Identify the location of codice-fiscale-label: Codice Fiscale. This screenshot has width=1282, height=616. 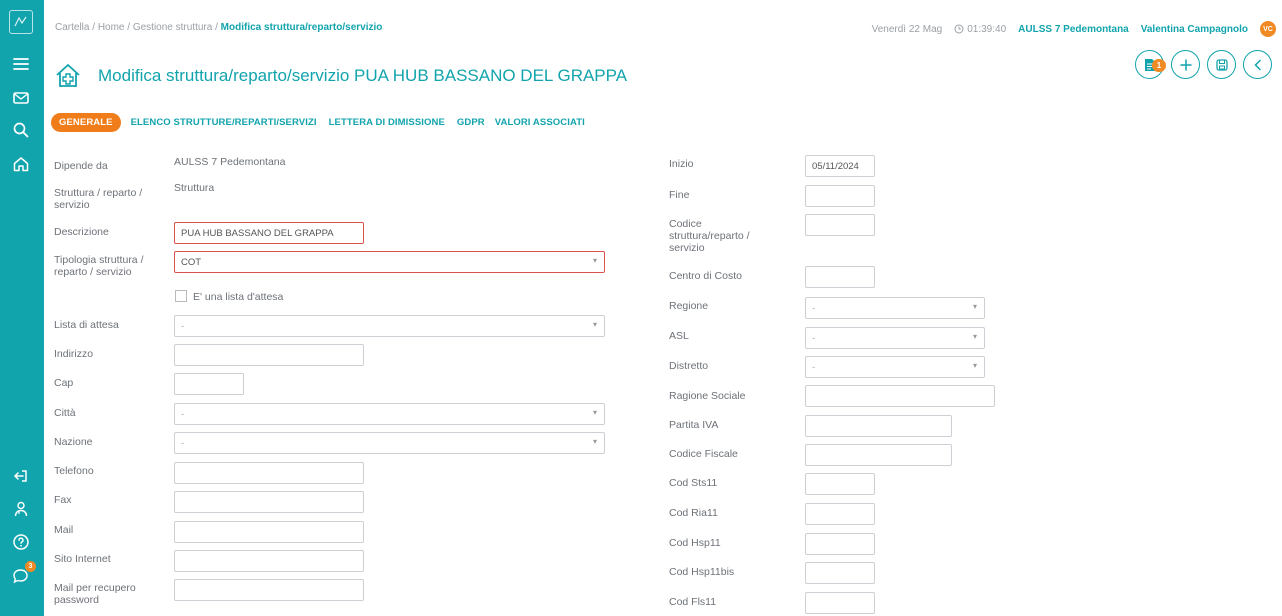
(703, 454).